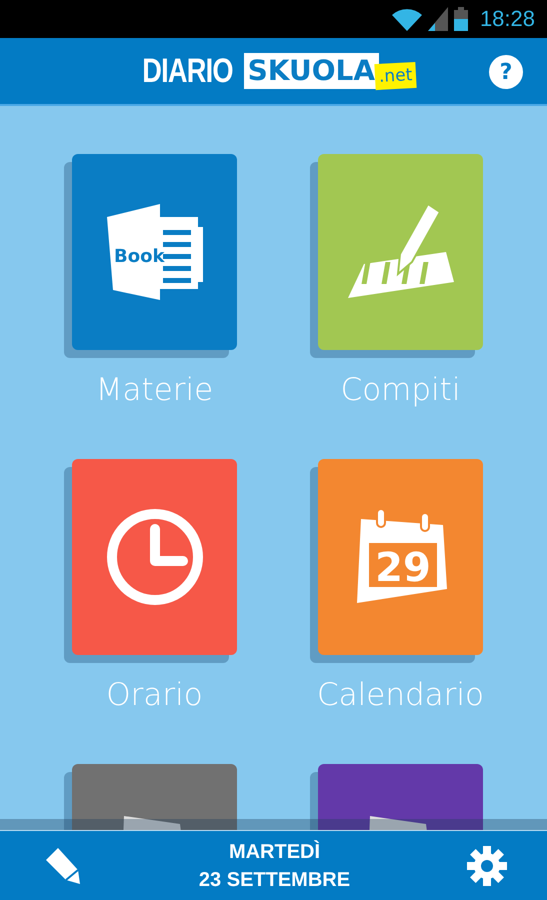 This screenshot has height=900, width=547. What do you see at coordinates (400, 557) in the screenshot?
I see `section-tile: 29` at bounding box center [400, 557].